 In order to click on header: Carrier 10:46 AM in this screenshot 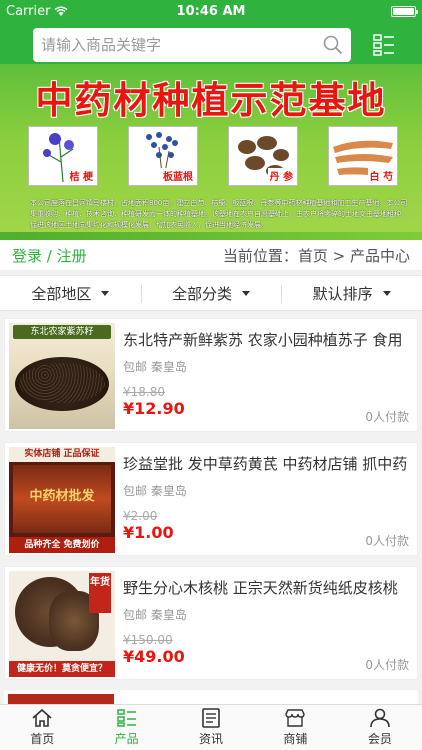, I will do `click(211, 32)`.